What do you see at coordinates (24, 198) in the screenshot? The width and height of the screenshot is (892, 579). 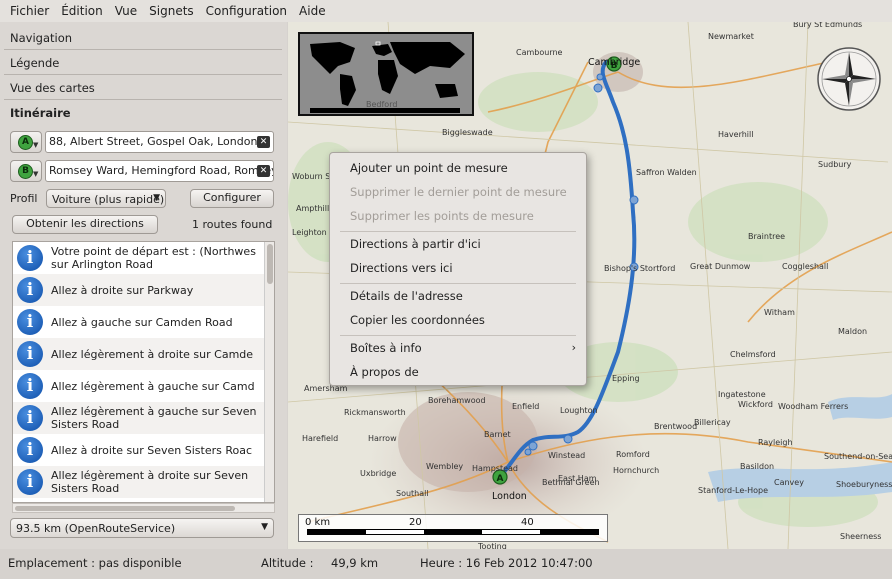 I see `profile-label: Profil` at bounding box center [24, 198].